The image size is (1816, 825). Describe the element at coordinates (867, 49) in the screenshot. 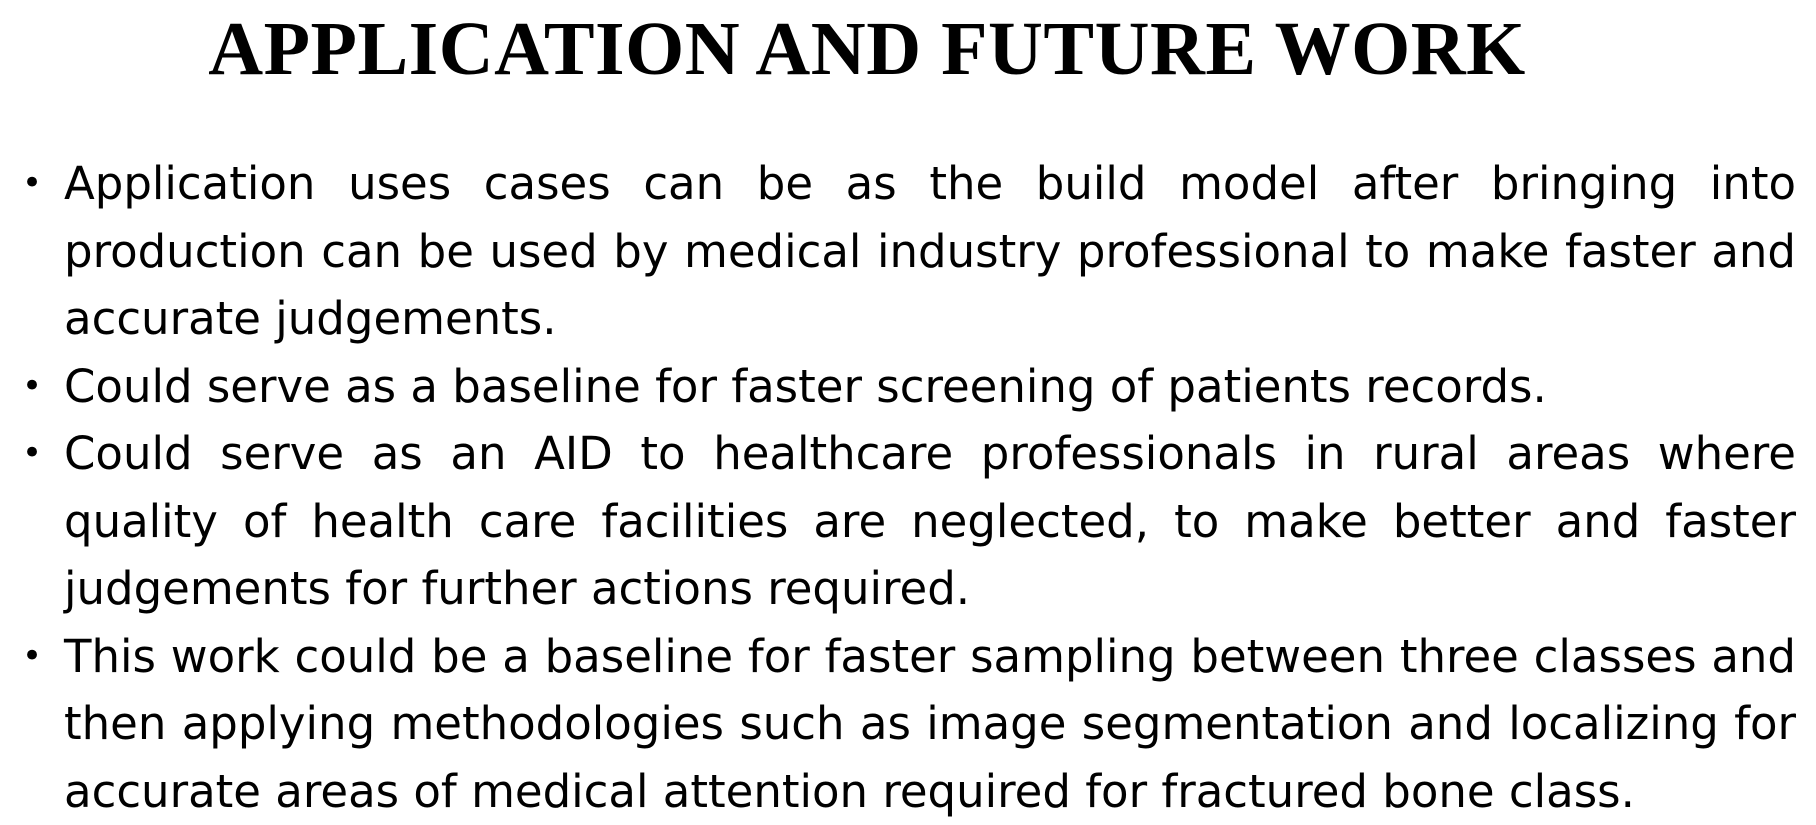

I see `slide-title: APPLICATION AND FUTURE WORK` at that location.